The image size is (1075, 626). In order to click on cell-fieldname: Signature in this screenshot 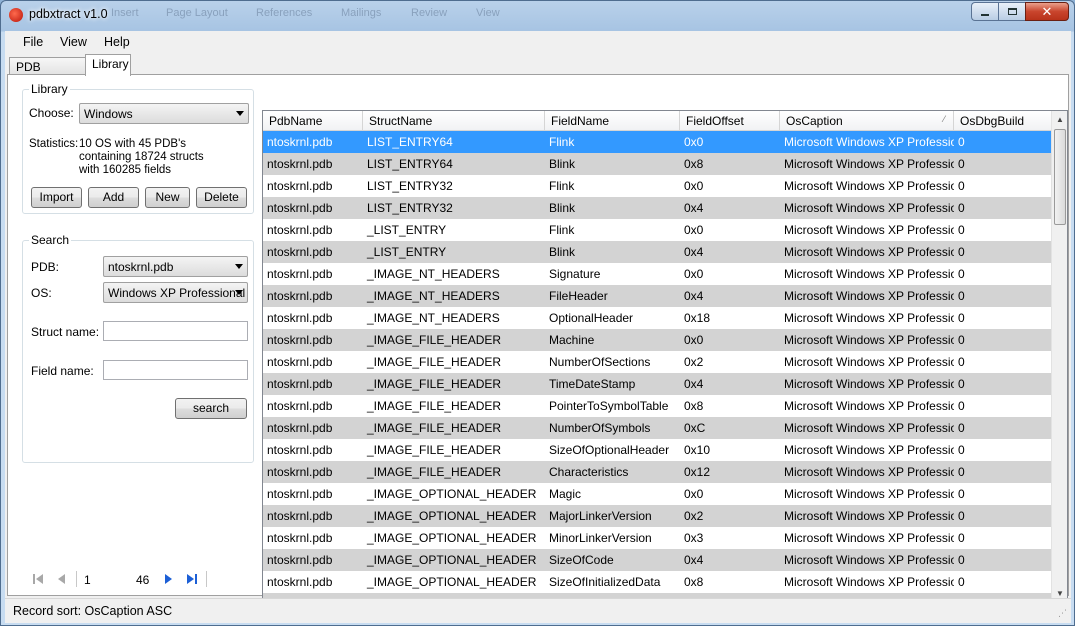, I will do `click(613, 274)`.